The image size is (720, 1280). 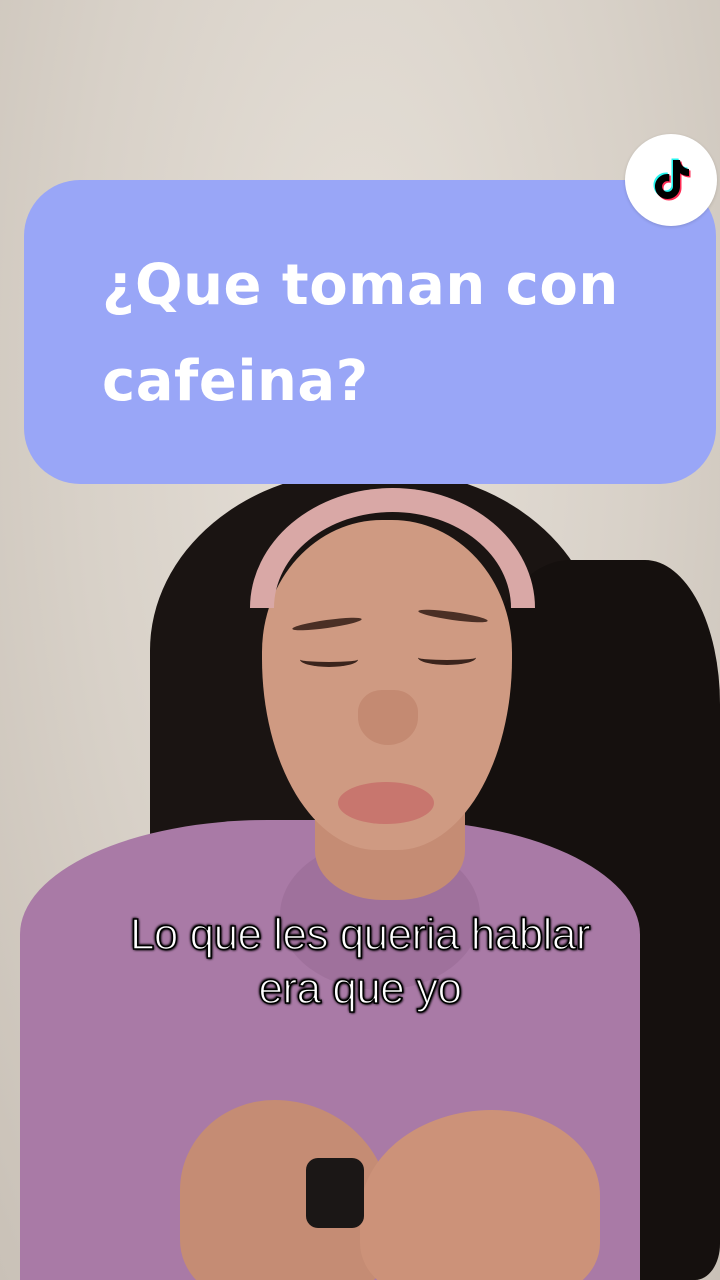 I want to click on caption-line-1: Lo que les queria hablar, so click(x=360, y=934).